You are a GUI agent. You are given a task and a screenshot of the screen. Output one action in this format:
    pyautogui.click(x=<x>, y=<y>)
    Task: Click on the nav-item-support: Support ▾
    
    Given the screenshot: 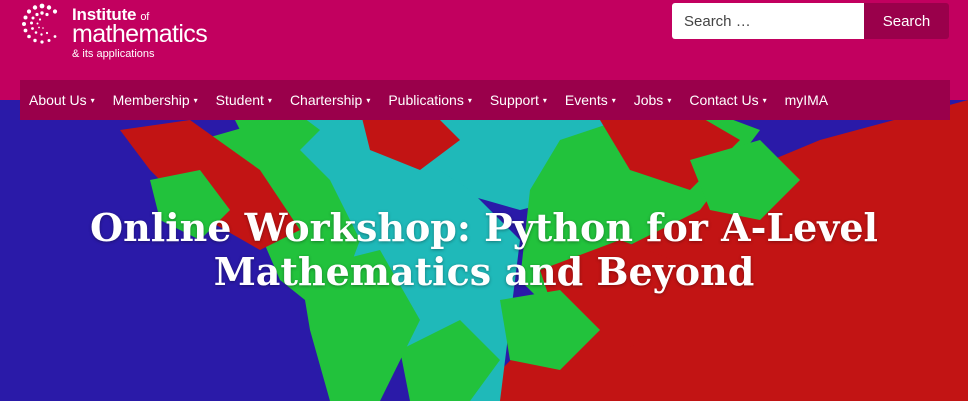 What is the action you would take?
    pyautogui.click(x=518, y=100)
    